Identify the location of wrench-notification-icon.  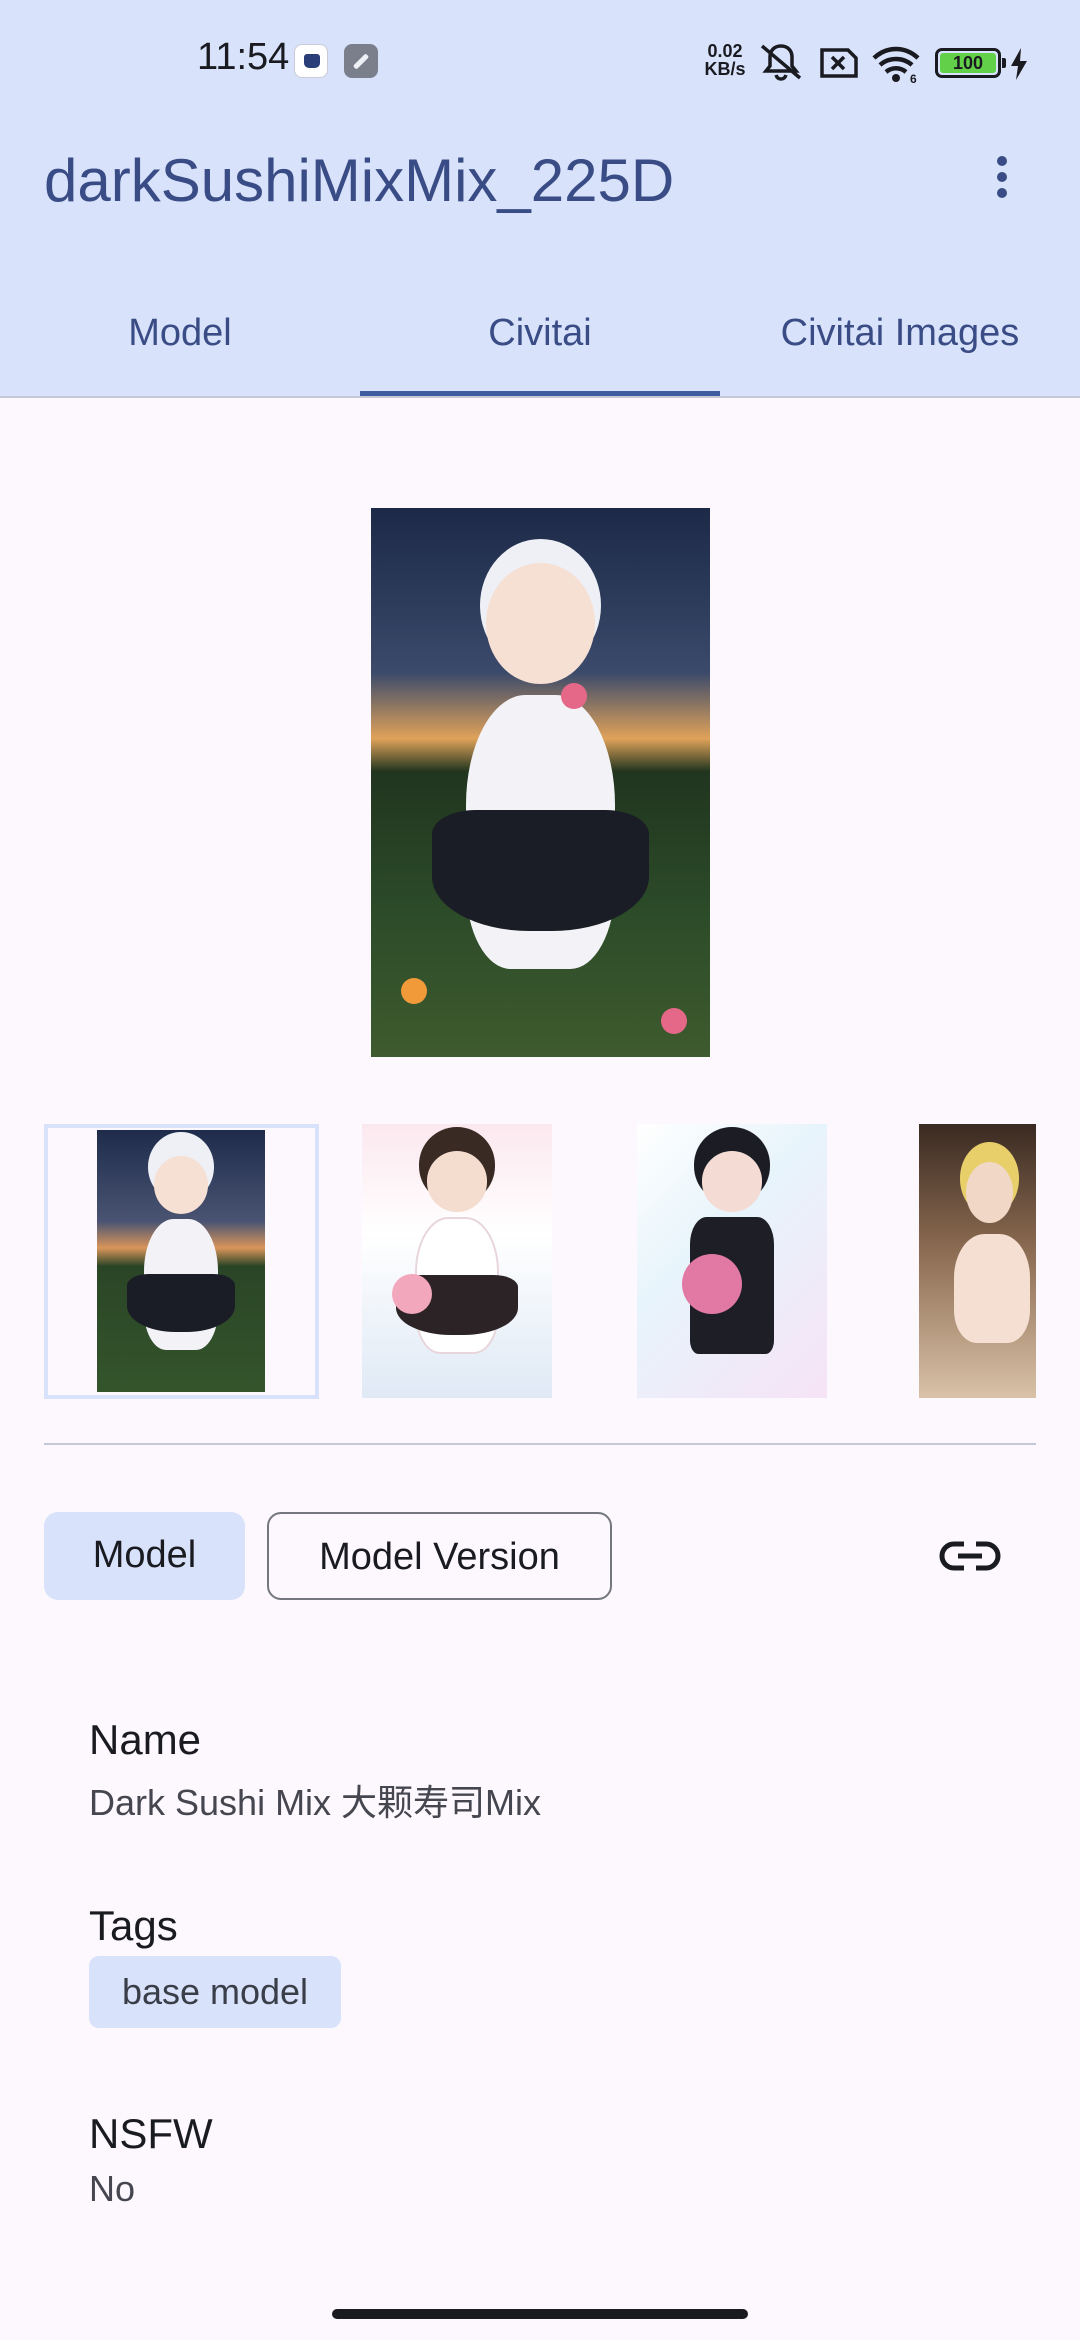
(361, 61).